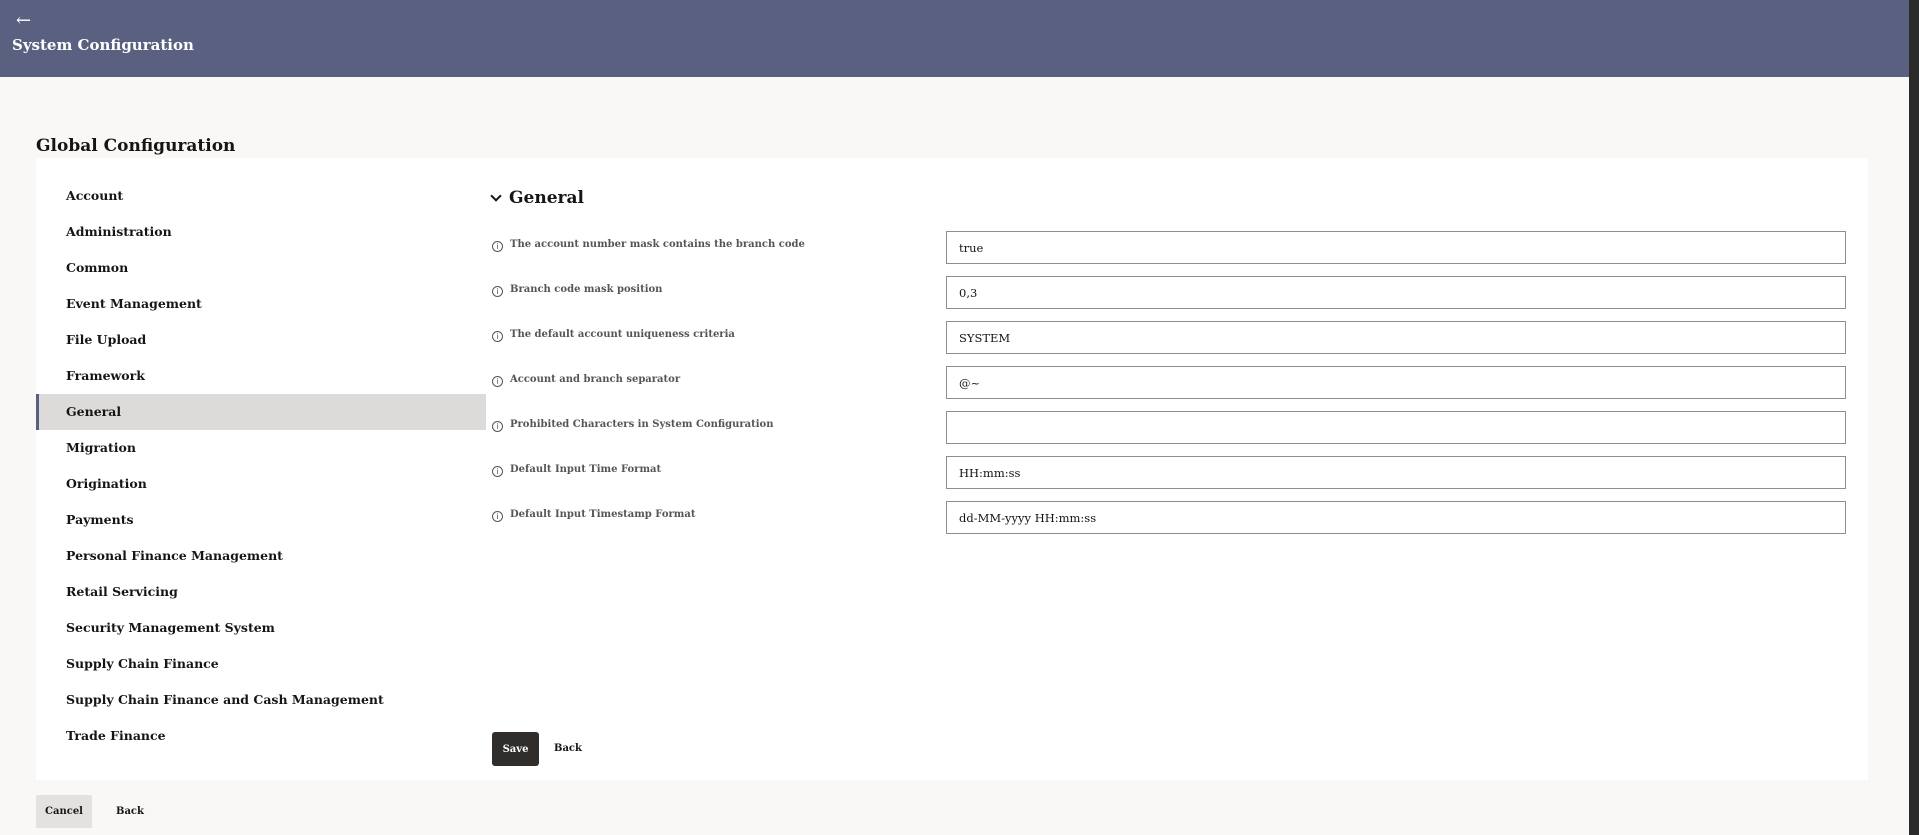  What do you see at coordinates (568, 749) in the screenshot?
I see `back-button: Back` at bounding box center [568, 749].